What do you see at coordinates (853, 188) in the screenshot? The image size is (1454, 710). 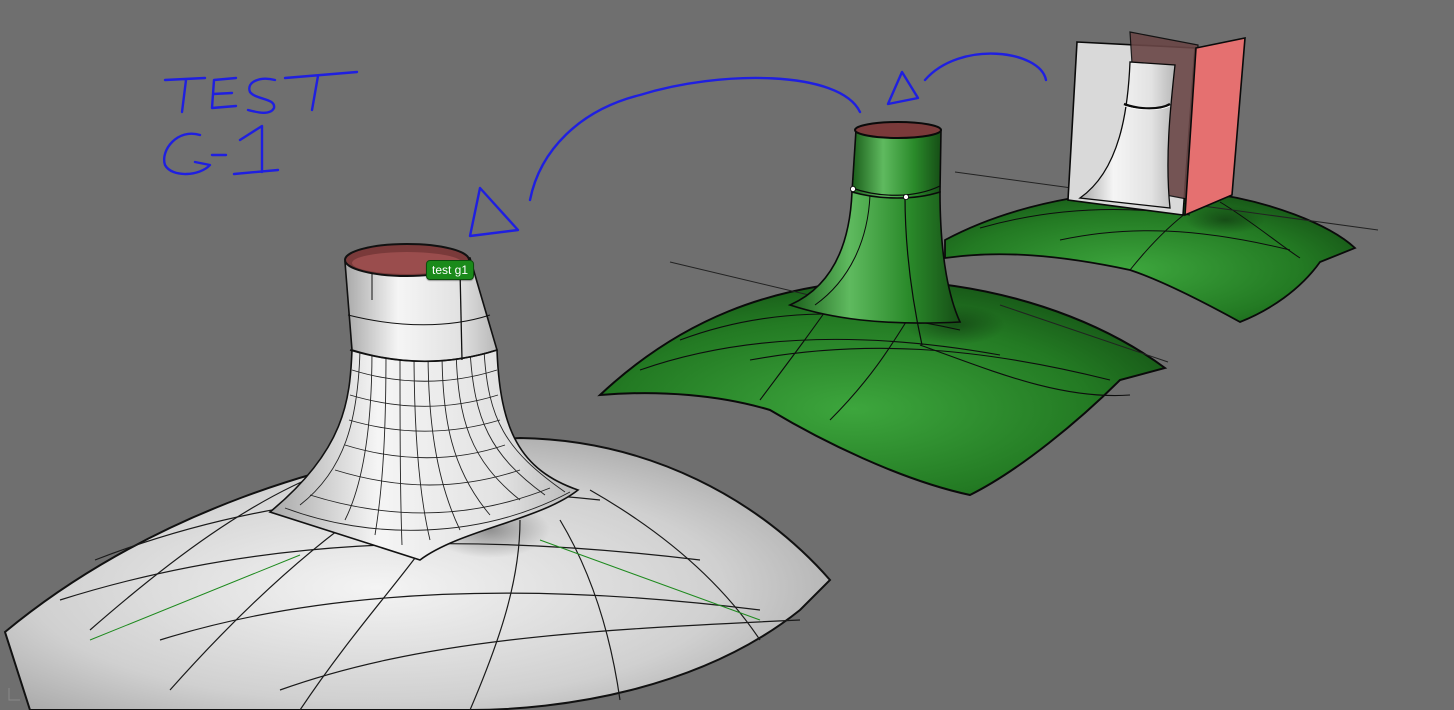 I see `green-seam-point` at bounding box center [853, 188].